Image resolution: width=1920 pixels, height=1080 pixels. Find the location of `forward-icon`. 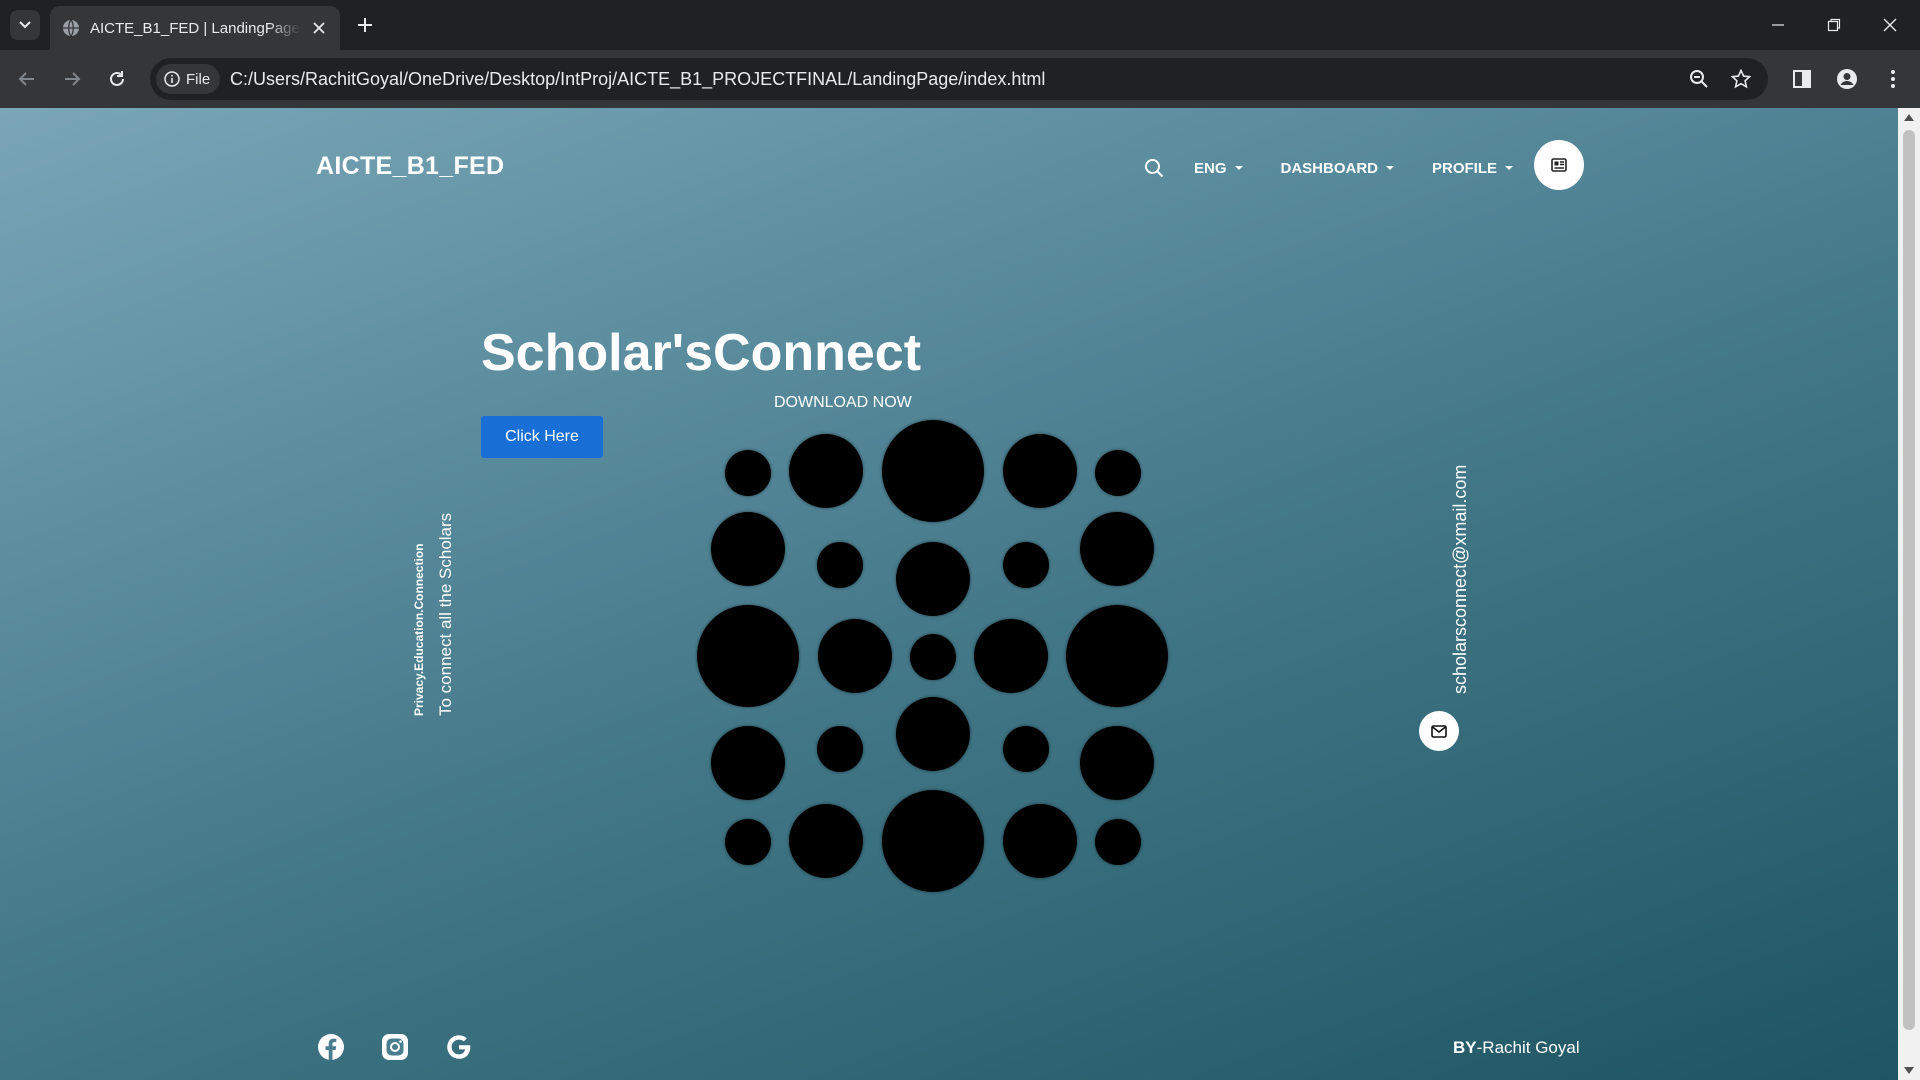

forward-icon is located at coordinates (73, 79).